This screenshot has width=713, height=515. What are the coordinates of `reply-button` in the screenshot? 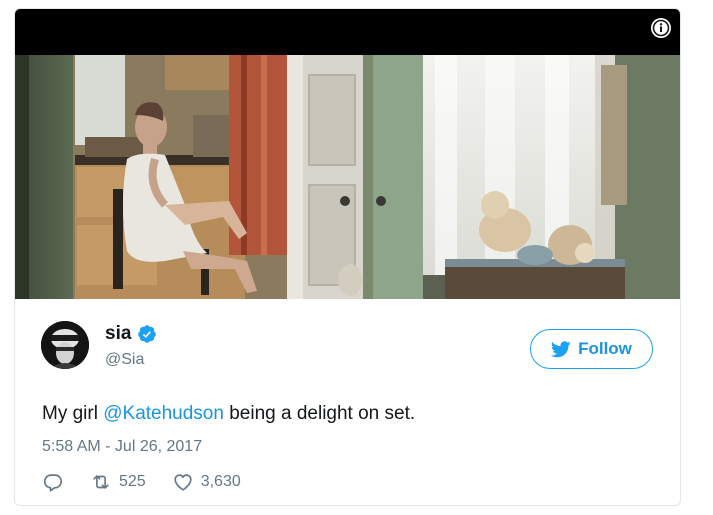 It's located at (53, 482).